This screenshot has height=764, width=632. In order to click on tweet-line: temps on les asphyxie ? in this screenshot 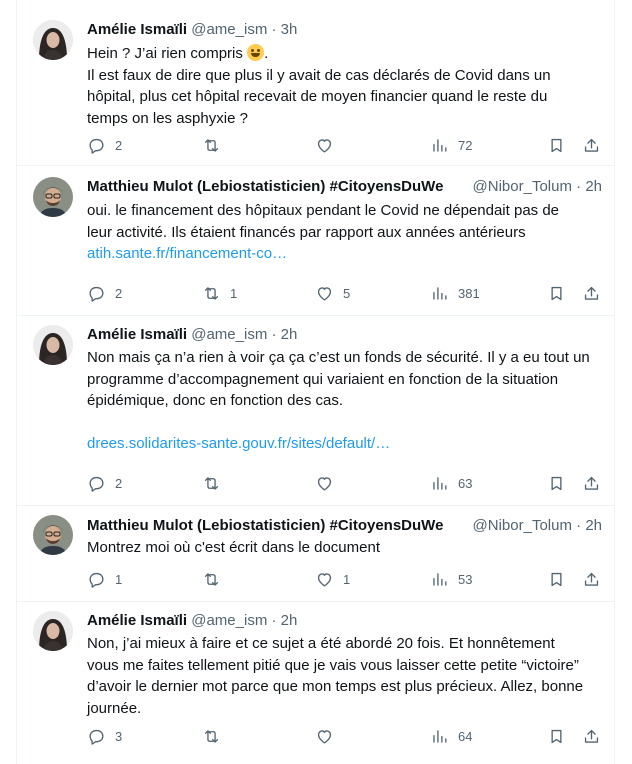, I will do `click(167, 118)`.